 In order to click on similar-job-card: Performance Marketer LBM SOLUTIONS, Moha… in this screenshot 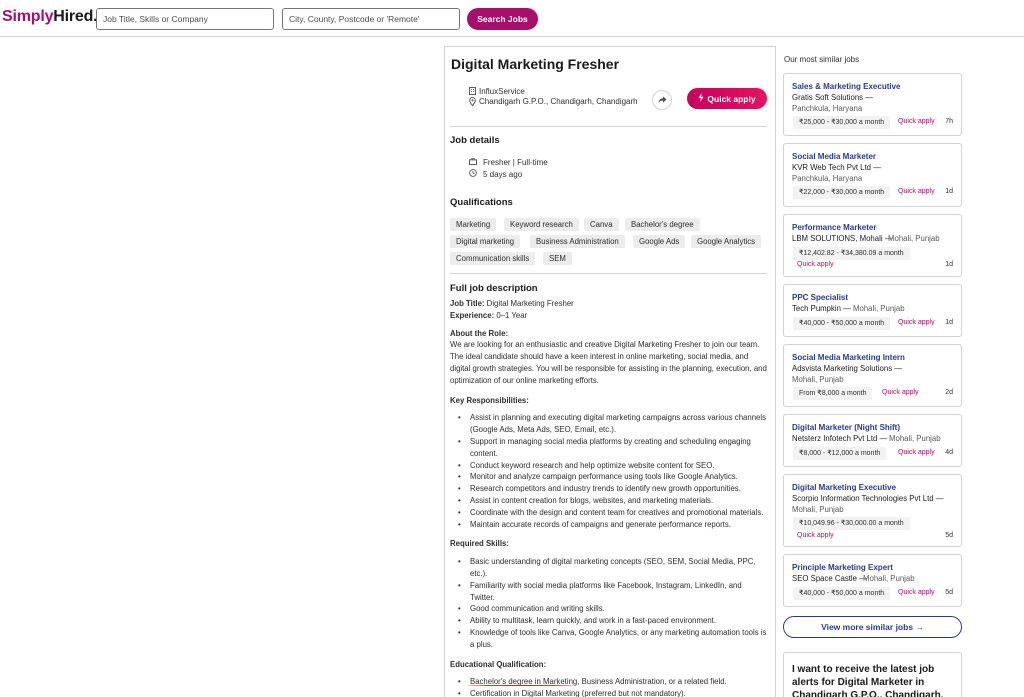, I will do `click(872, 245)`.